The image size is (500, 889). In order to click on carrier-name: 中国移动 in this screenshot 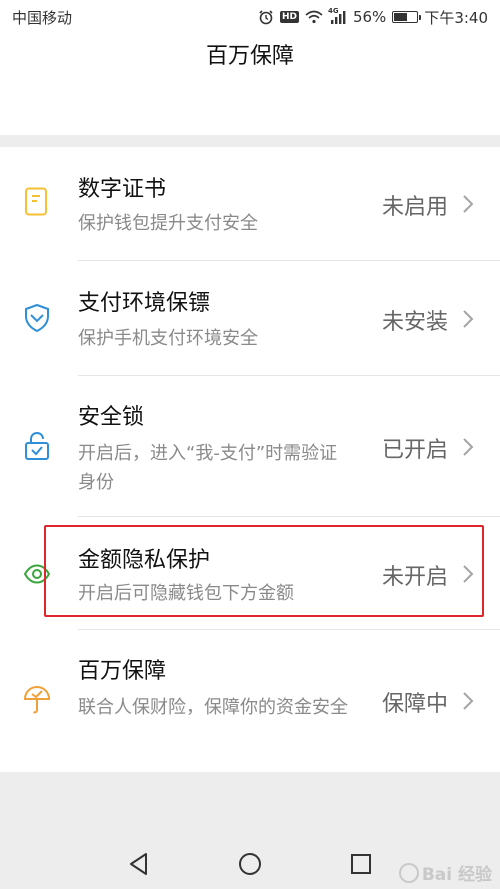, I will do `click(42, 17)`.